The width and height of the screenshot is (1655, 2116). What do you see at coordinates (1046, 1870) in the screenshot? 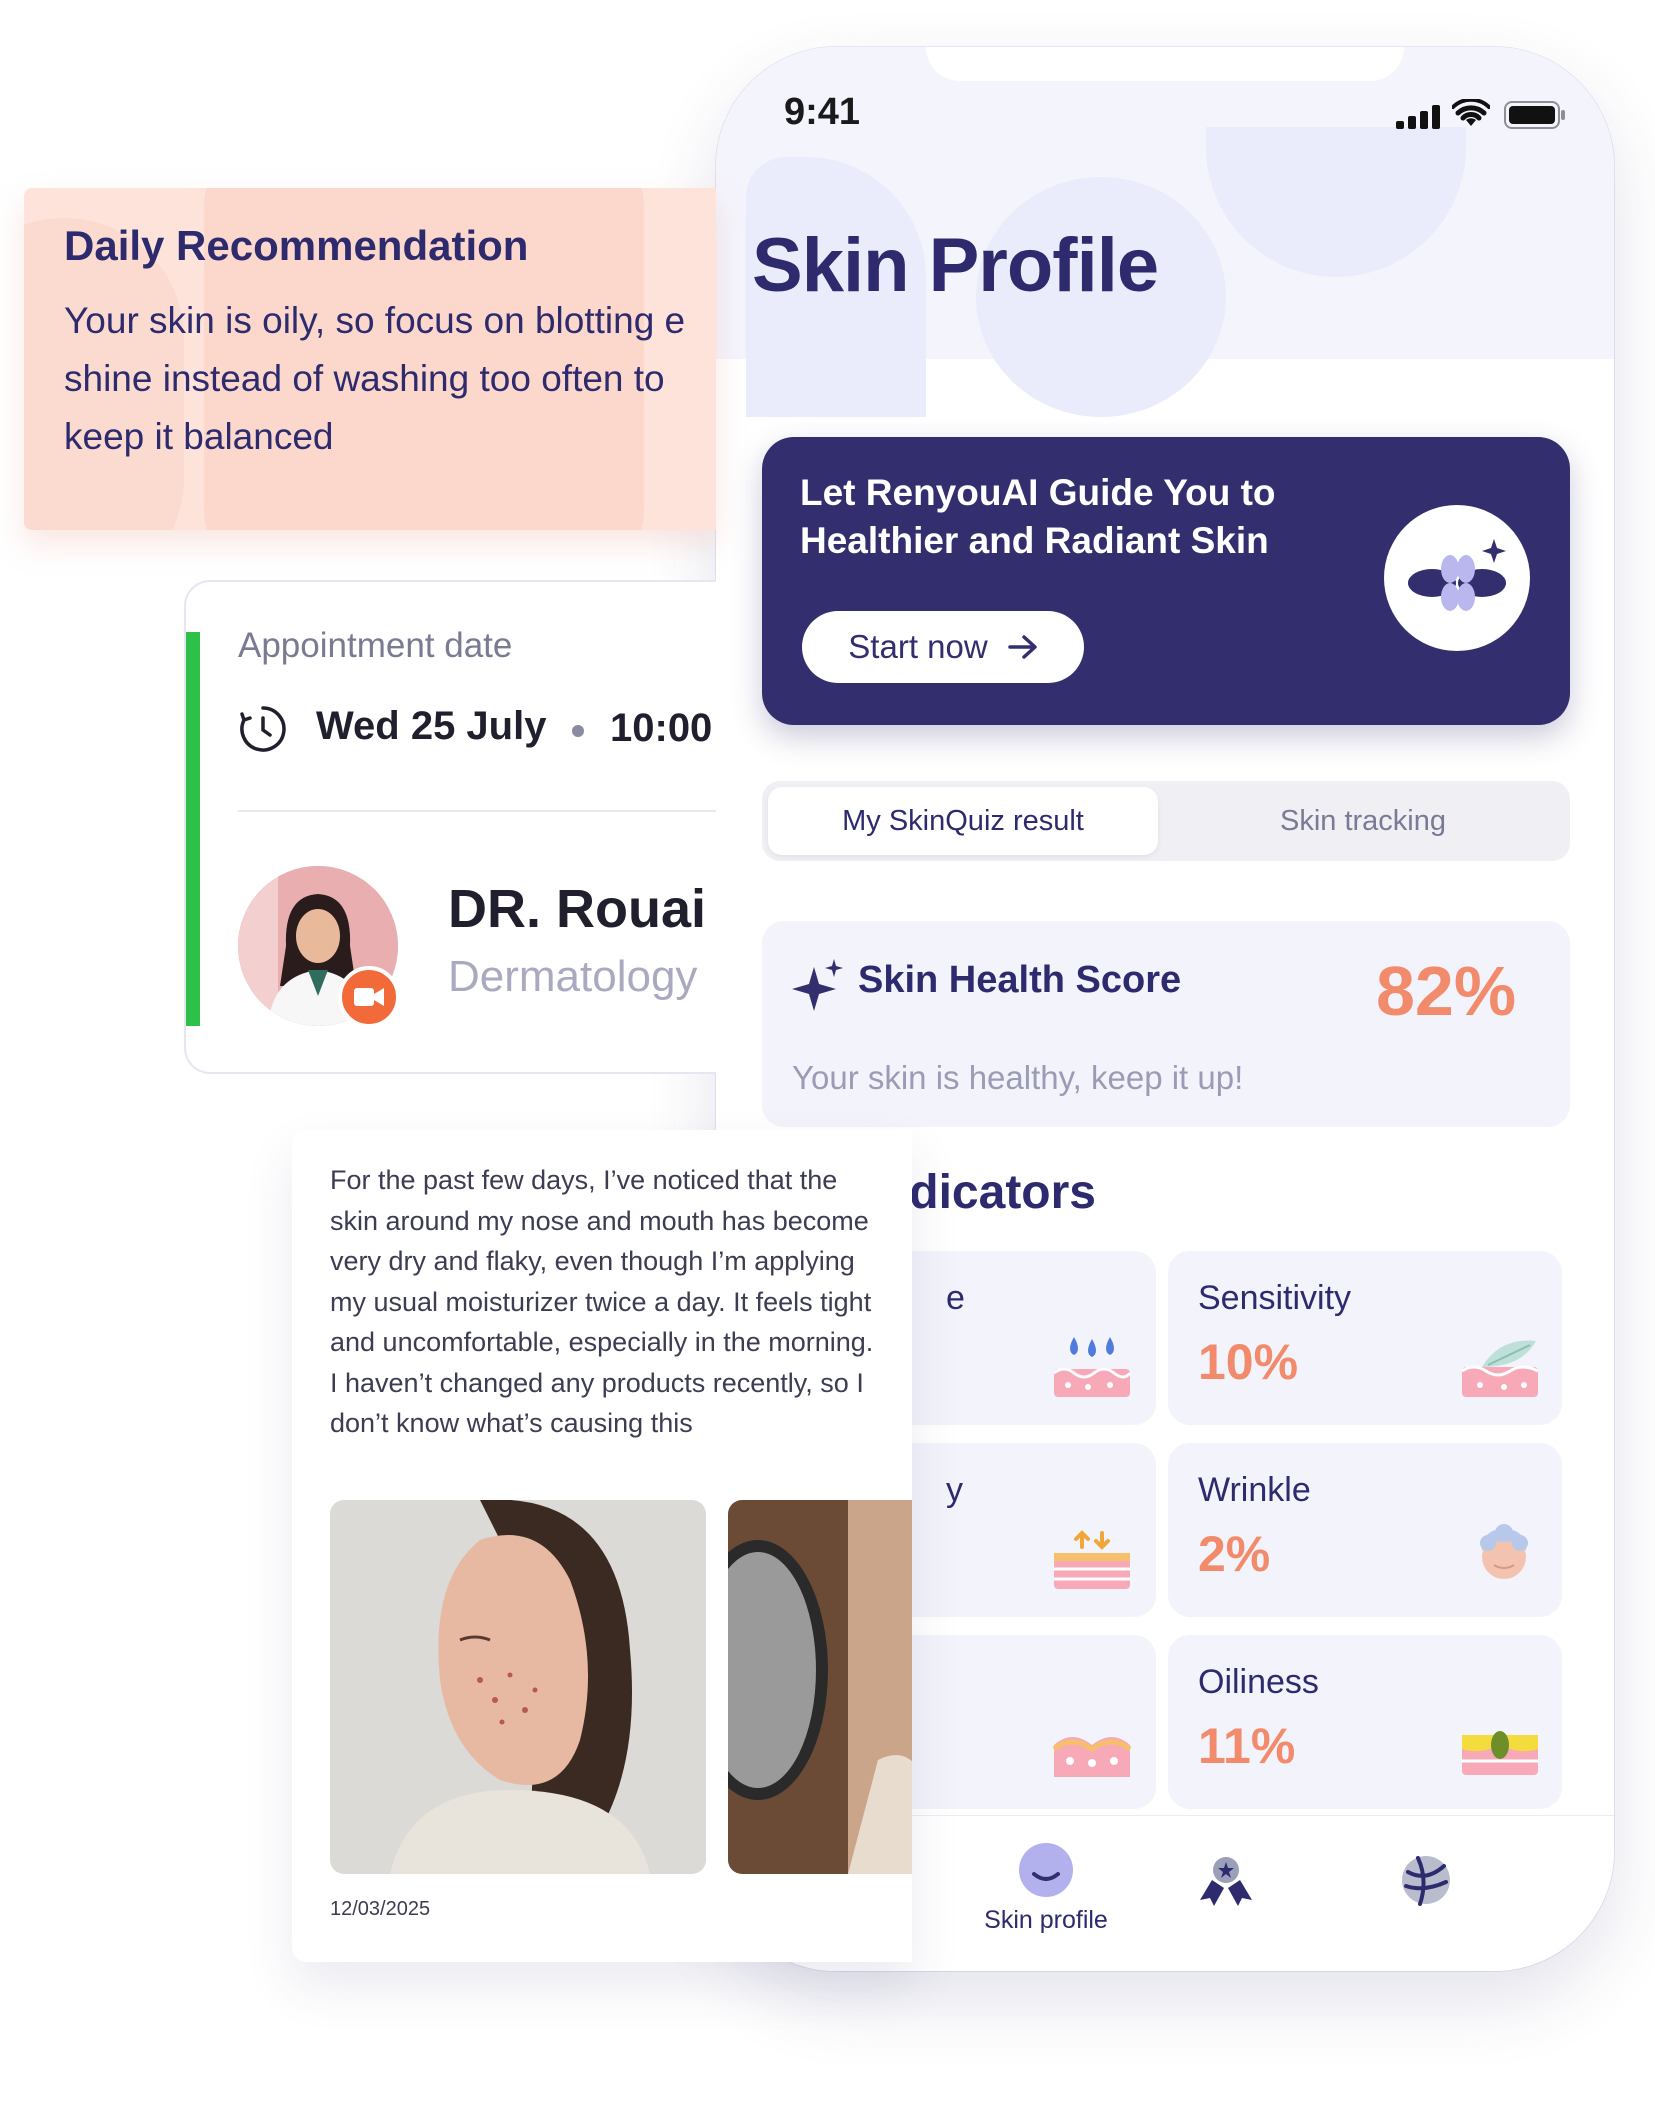
I see `skin-profile-icon` at bounding box center [1046, 1870].